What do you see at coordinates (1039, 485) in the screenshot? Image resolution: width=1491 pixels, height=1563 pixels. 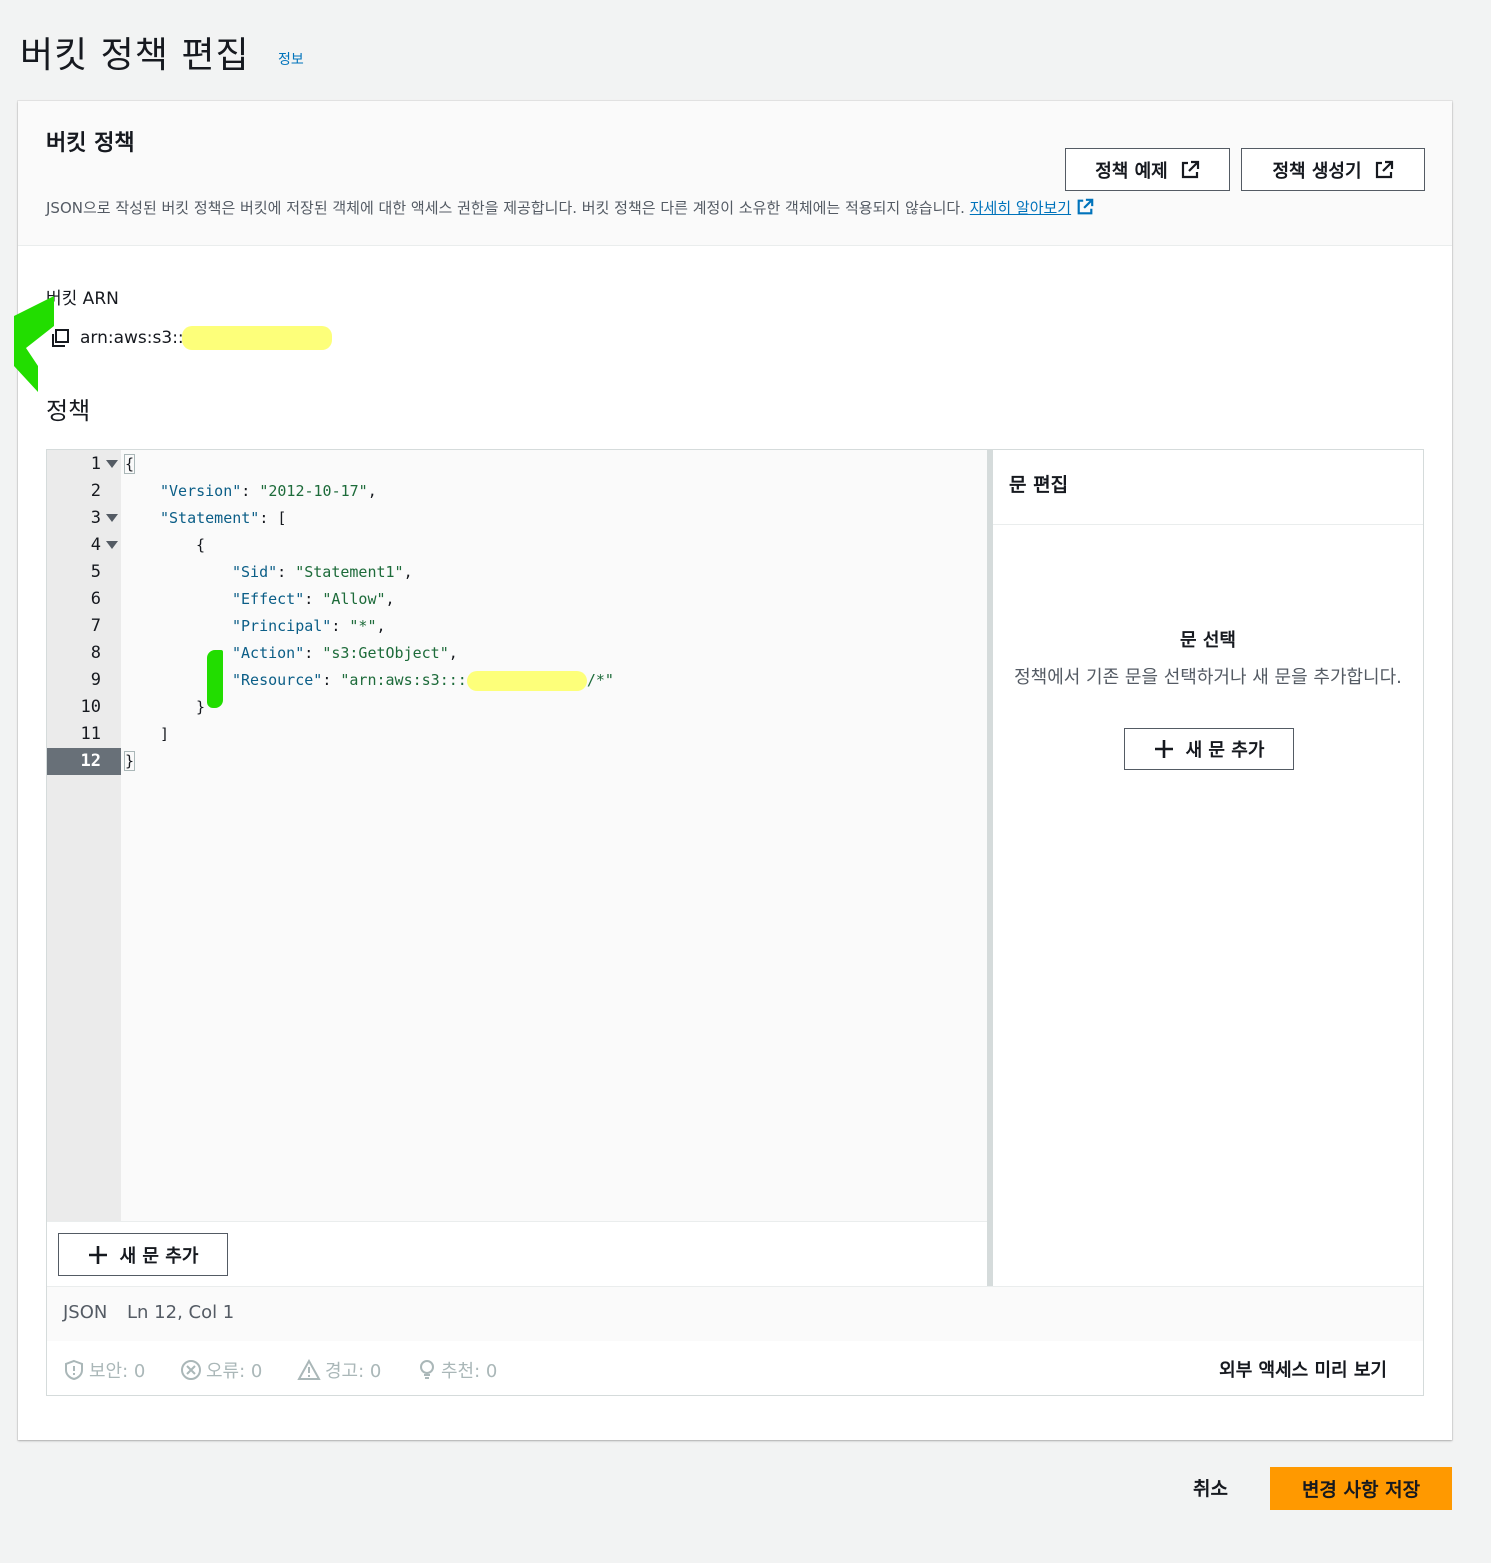 I see `statement-editor-title: 문 편집` at bounding box center [1039, 485].